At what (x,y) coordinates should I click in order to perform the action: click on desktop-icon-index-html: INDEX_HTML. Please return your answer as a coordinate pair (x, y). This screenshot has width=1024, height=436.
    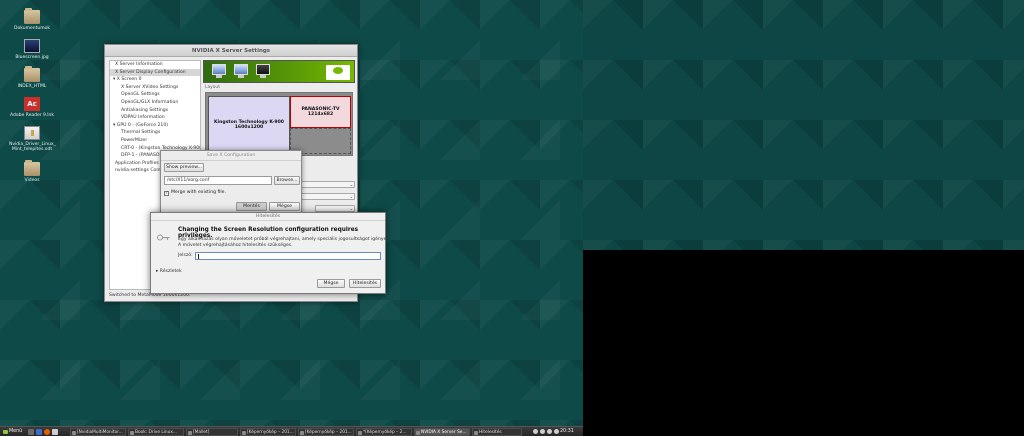
    Looking at the image, I should click on (32, 77).